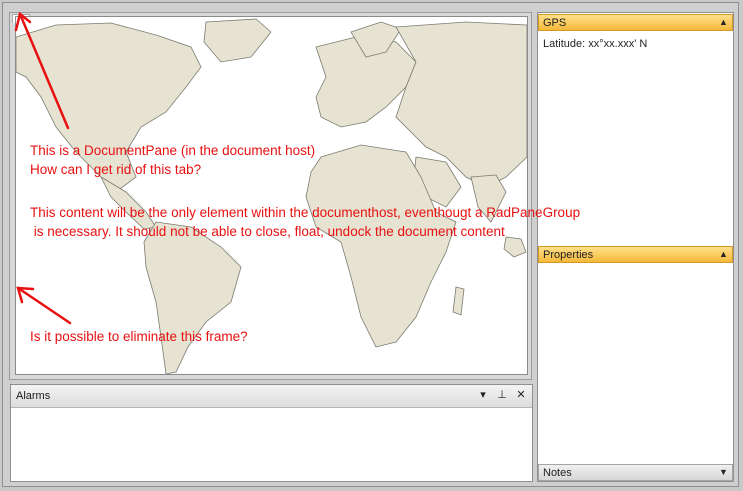  I want to click on frame-annotation: Is it possible to eliminate this frame?, so click(139, 336).